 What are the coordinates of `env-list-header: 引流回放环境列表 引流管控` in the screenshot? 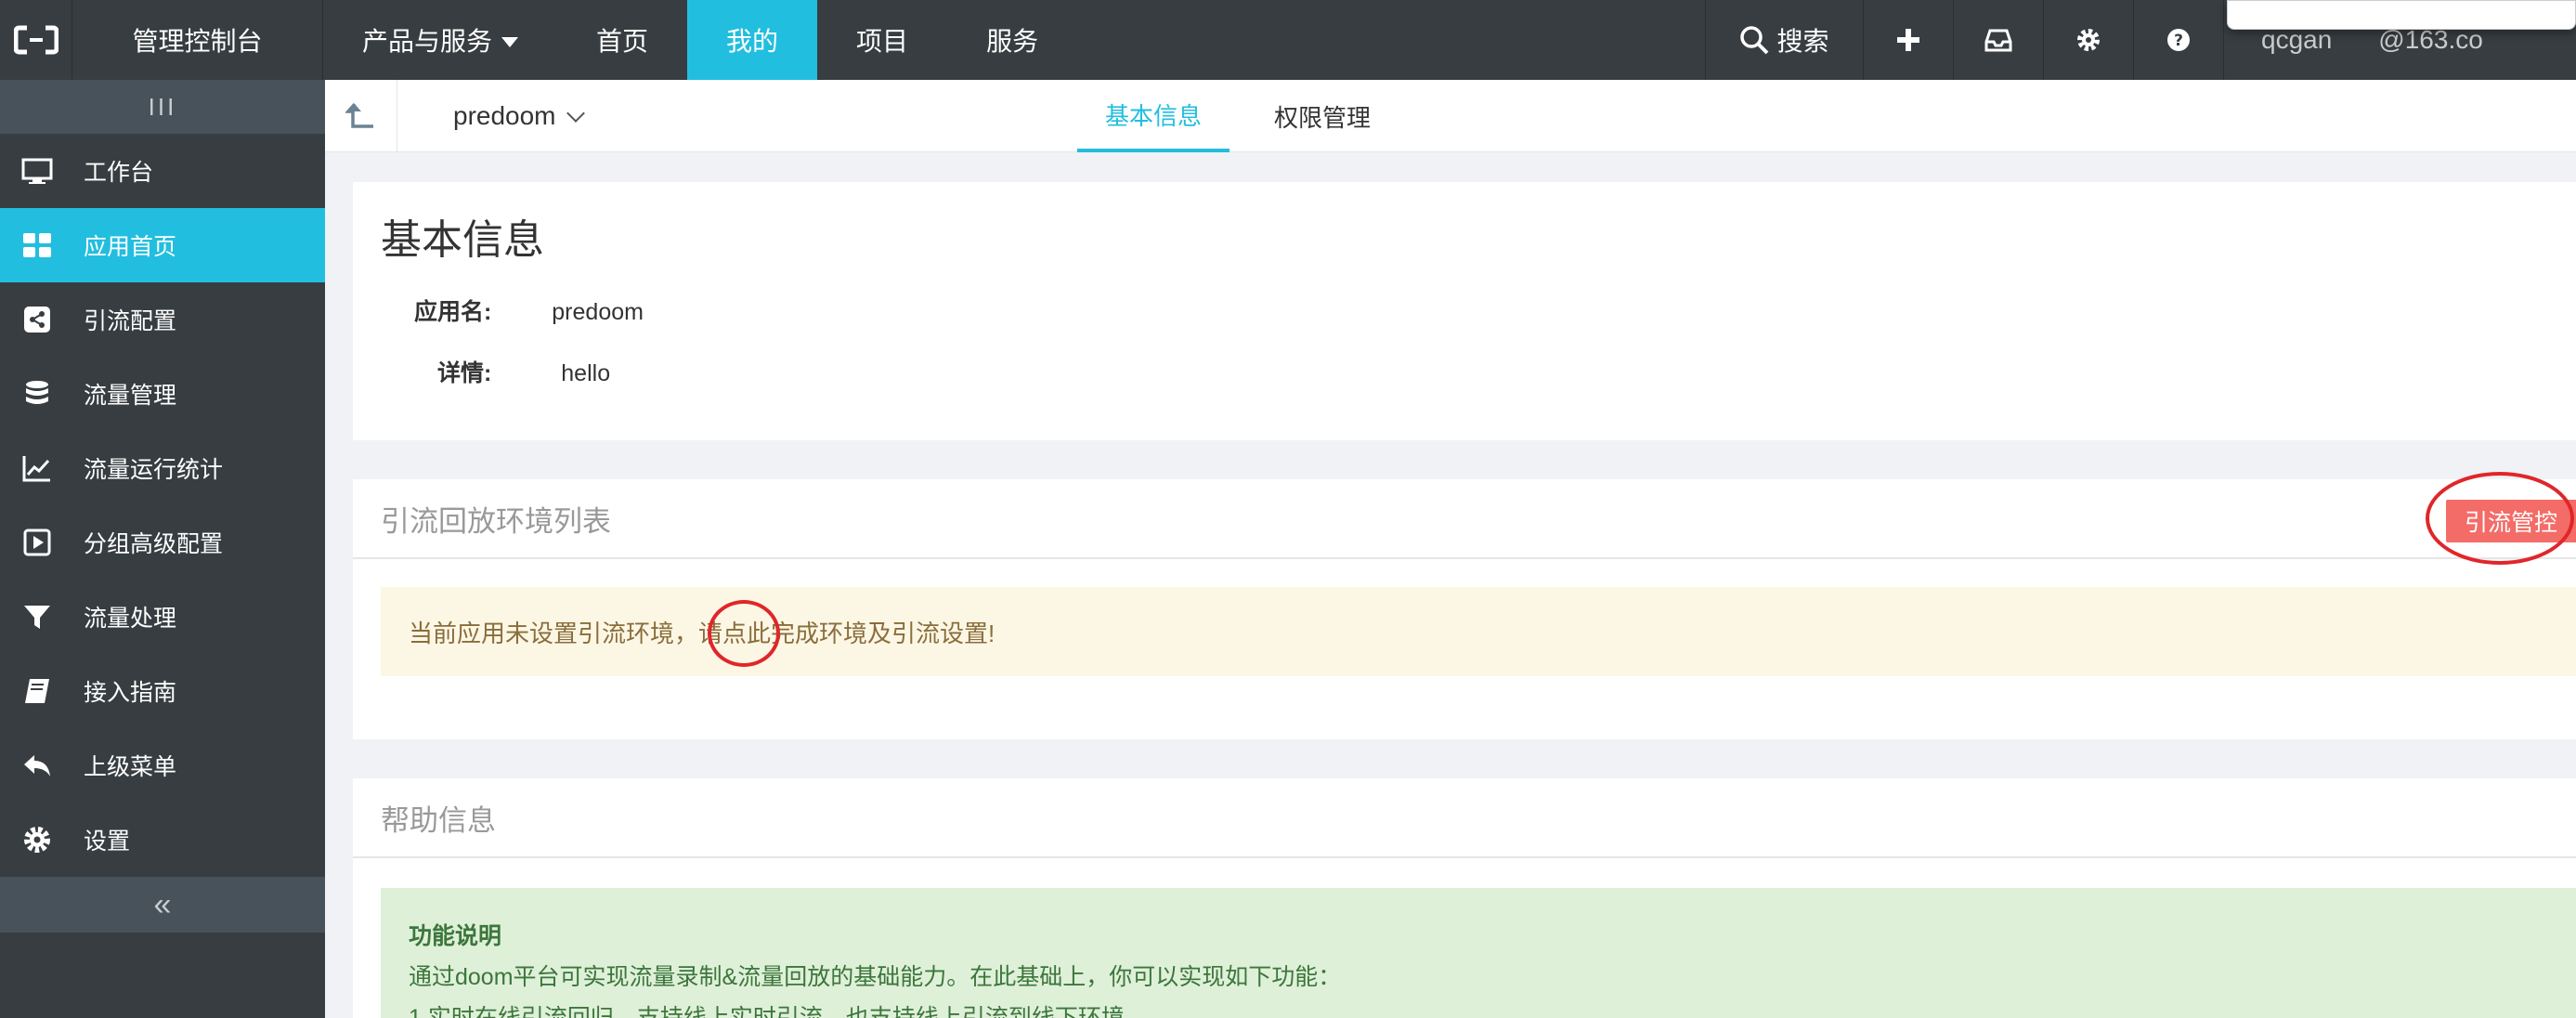 It's located at (1465, 519).